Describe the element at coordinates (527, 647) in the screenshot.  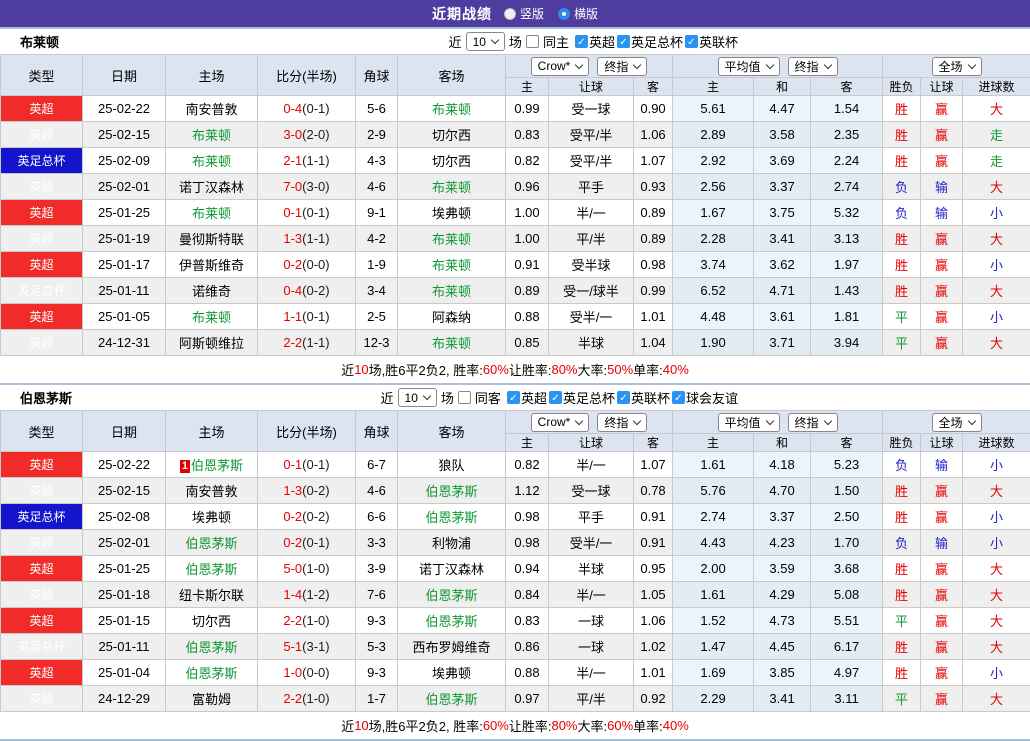
I see `handicap-odds-home: 0.86` at that location.